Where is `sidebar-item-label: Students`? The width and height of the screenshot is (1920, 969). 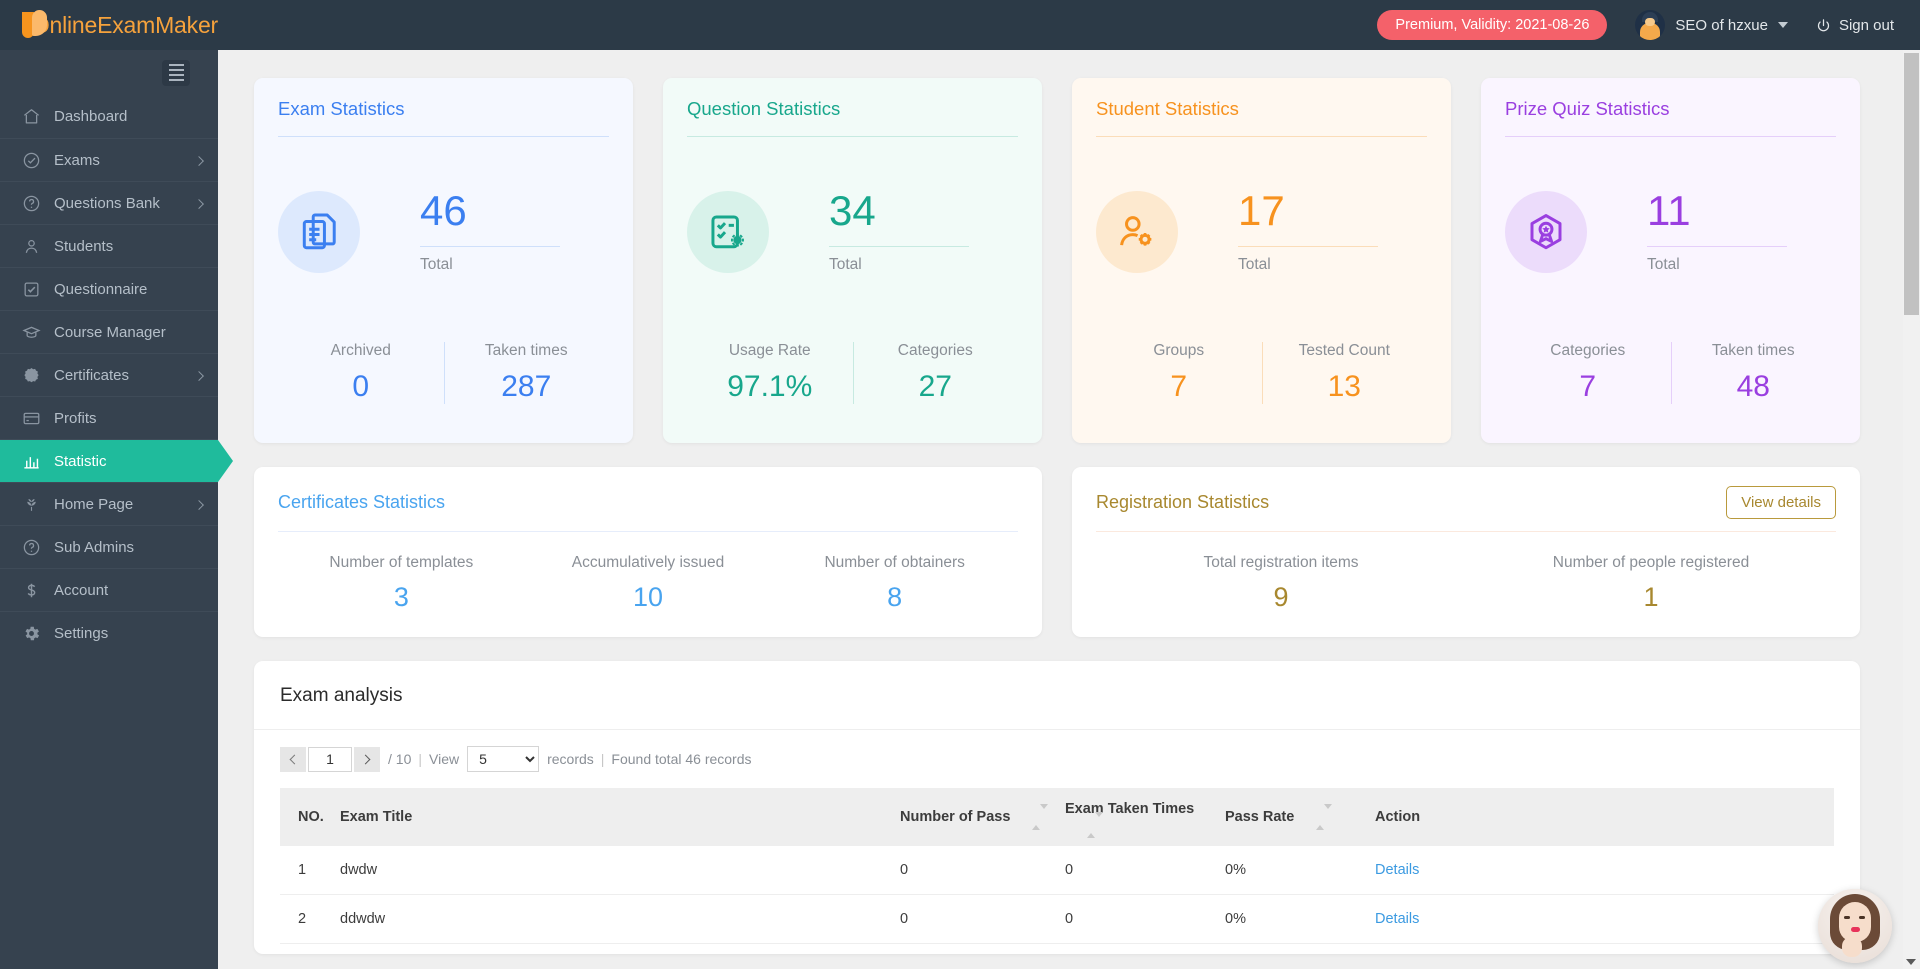 sidebar-item-label: Students is located at coordinates (84, 246).